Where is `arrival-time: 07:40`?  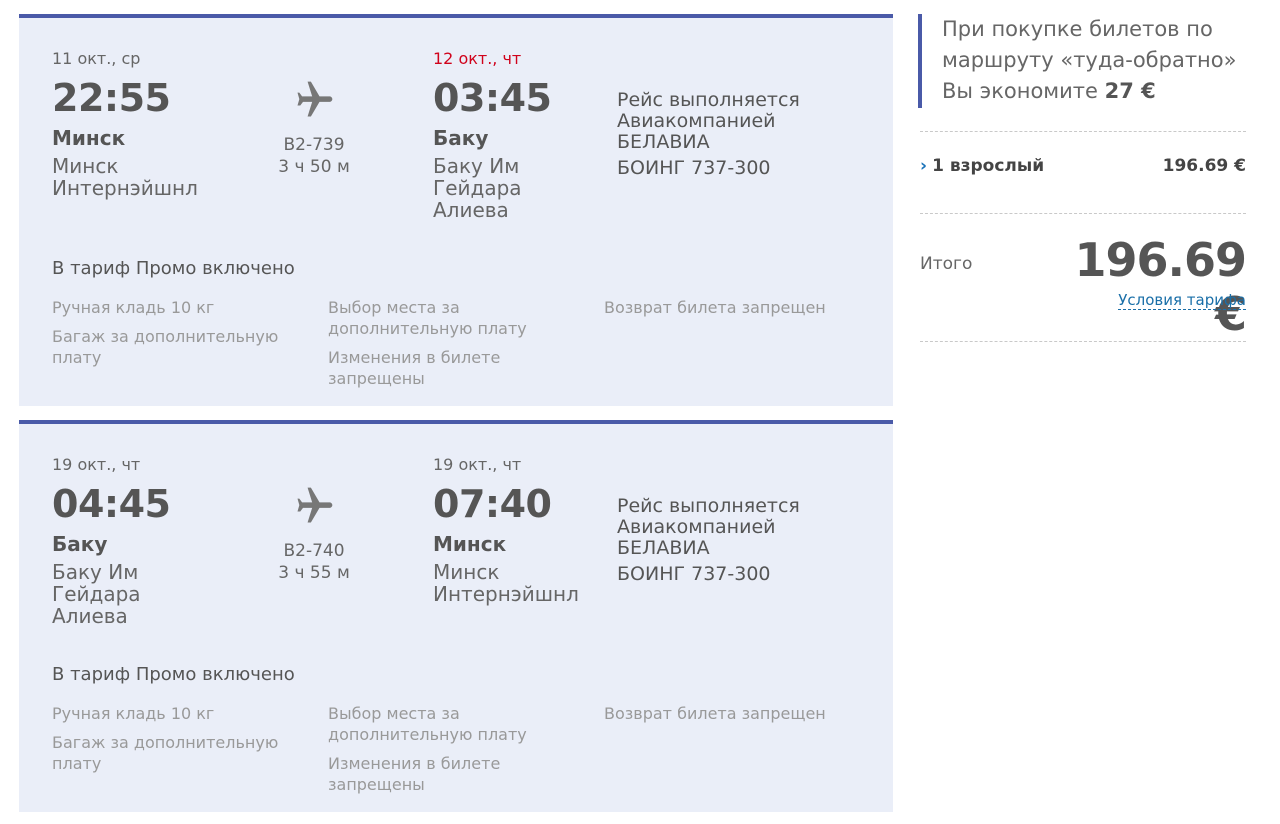
arrival-time: 07:40 is located at coordinates (492, 504).